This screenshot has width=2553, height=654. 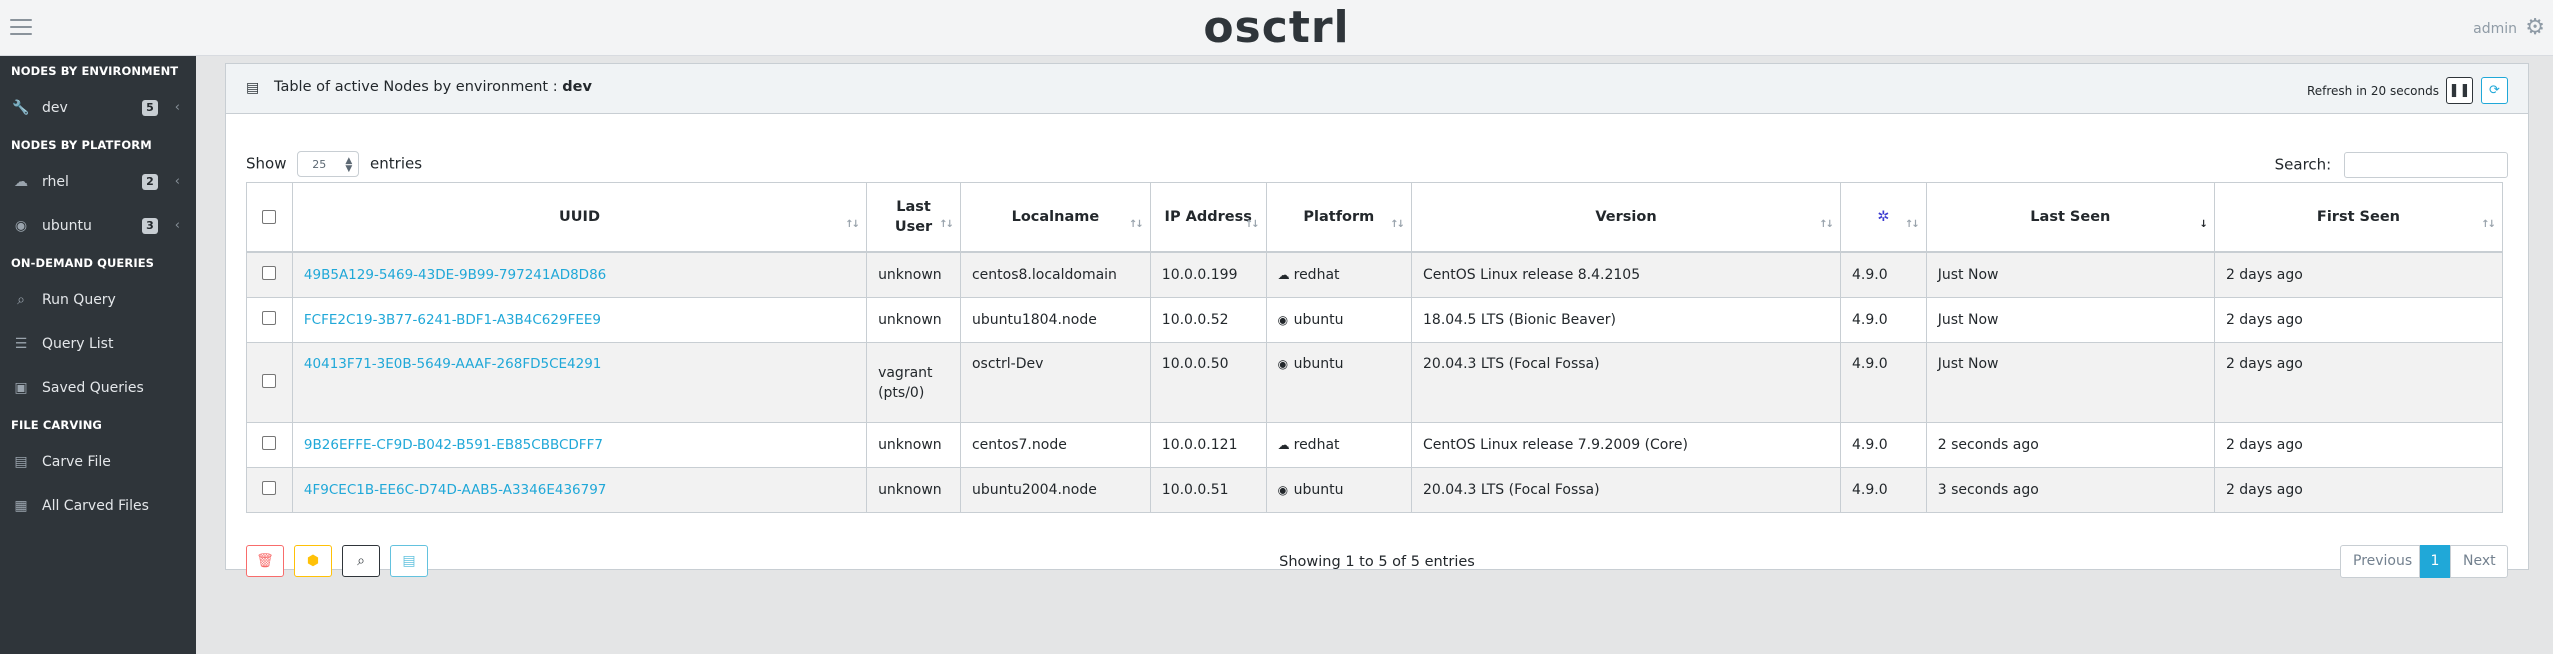 I want to click on search-input, so click(x=2426, y=165).